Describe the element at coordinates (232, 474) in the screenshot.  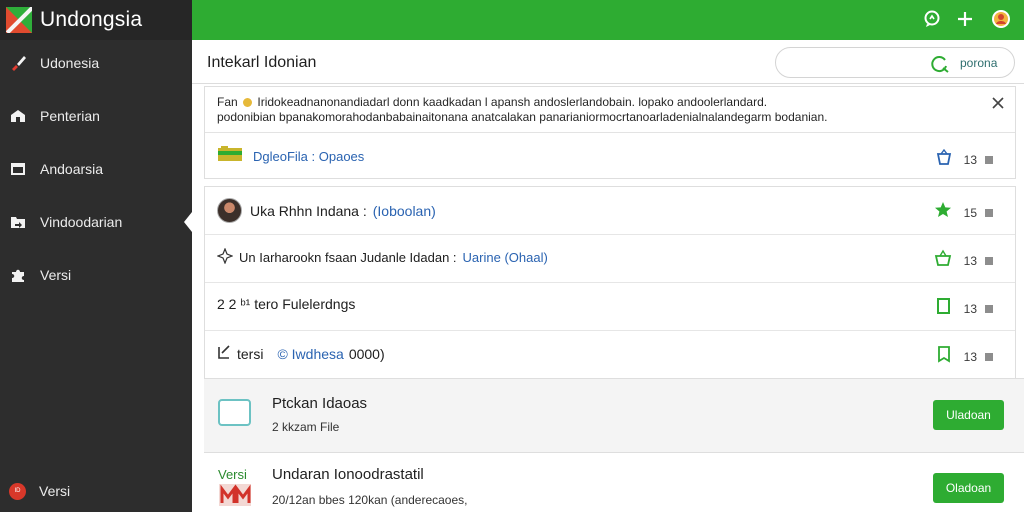
I see `brand-text: Versi` at that location.